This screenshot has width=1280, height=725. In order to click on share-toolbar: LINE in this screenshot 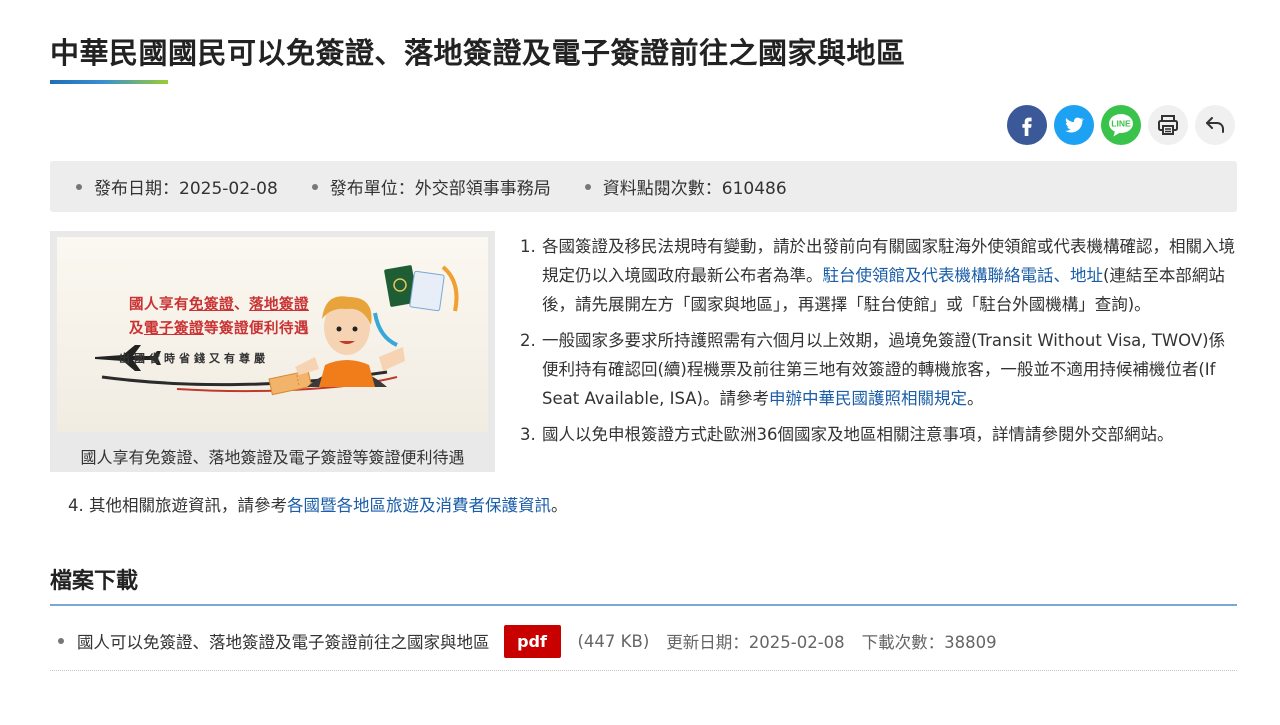, I will do `click(1121, 125)`.